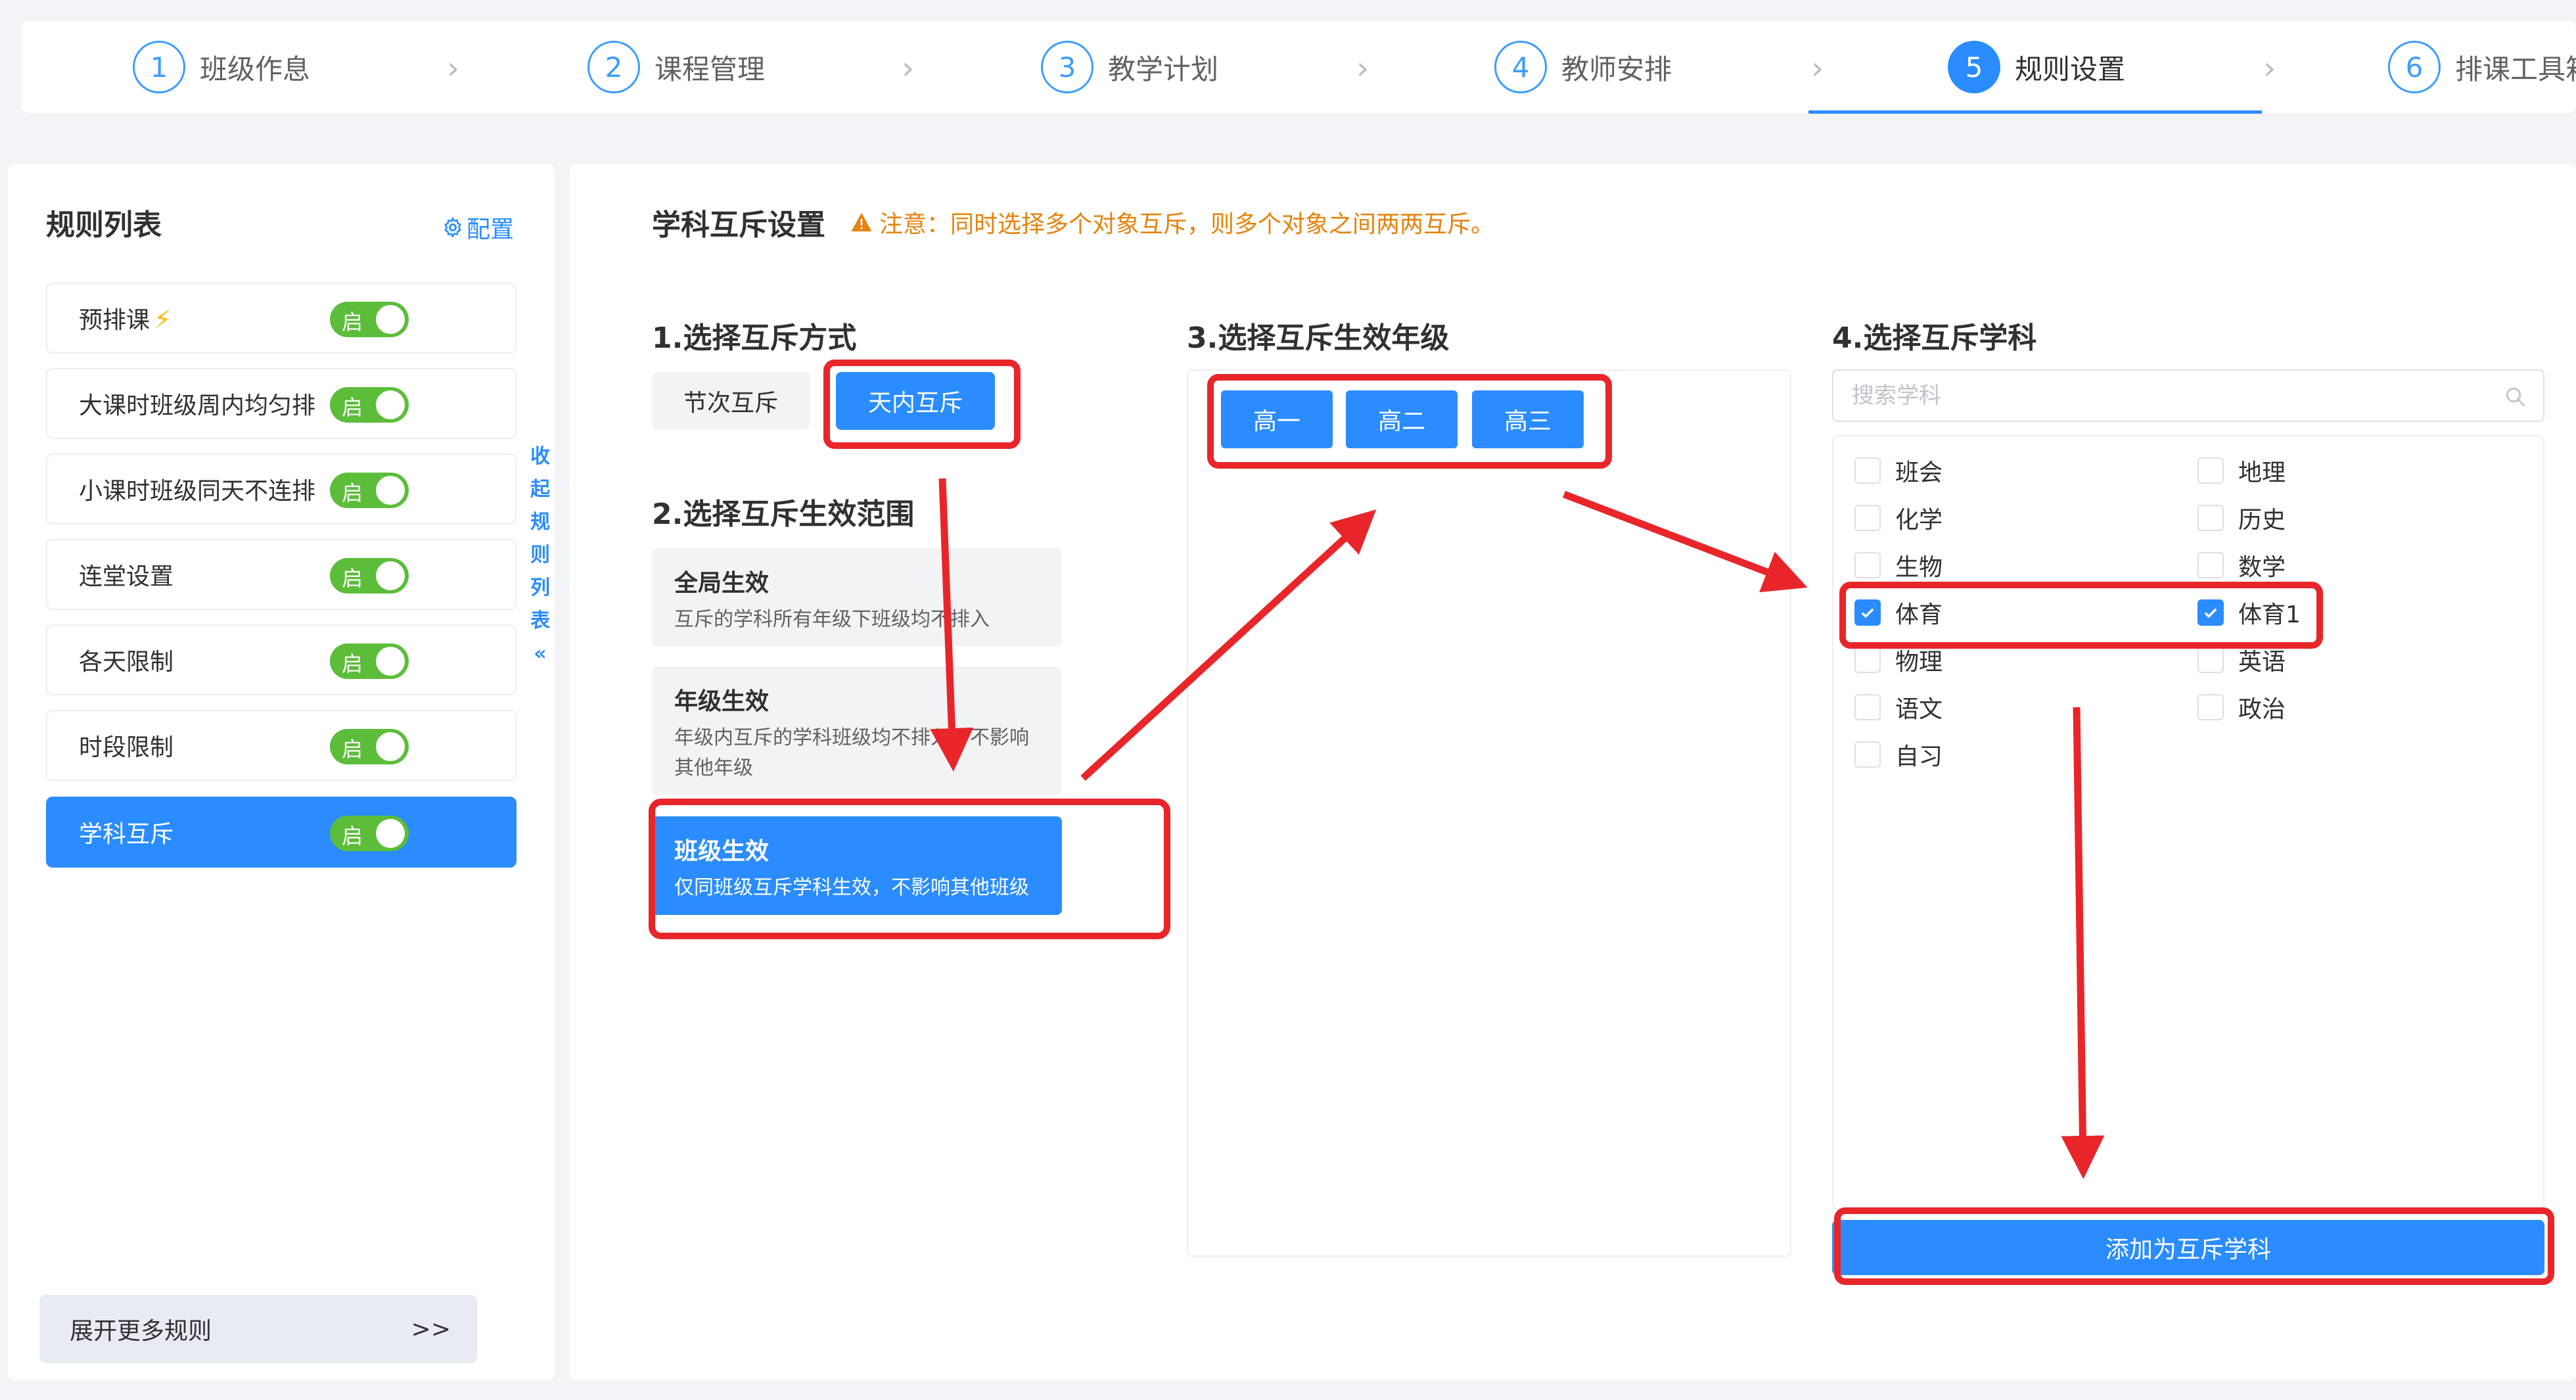 This screenshot has width=2576, height=1400. What do you see at coordinates (2241, 565) in the screenshot?
I see `subject-checkbox-shuxue: 数学` at bounding box center [2241, 565].